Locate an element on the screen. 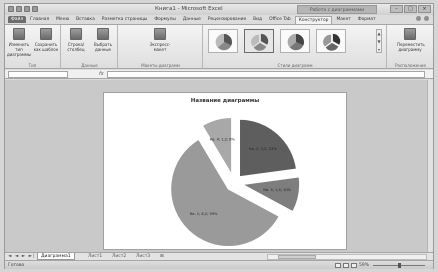 Image resolution: width=438 pixels, height=272 pixels. data-label-q1: Кв. 1; 8,2; 59% is located at coordinates (204, 214).